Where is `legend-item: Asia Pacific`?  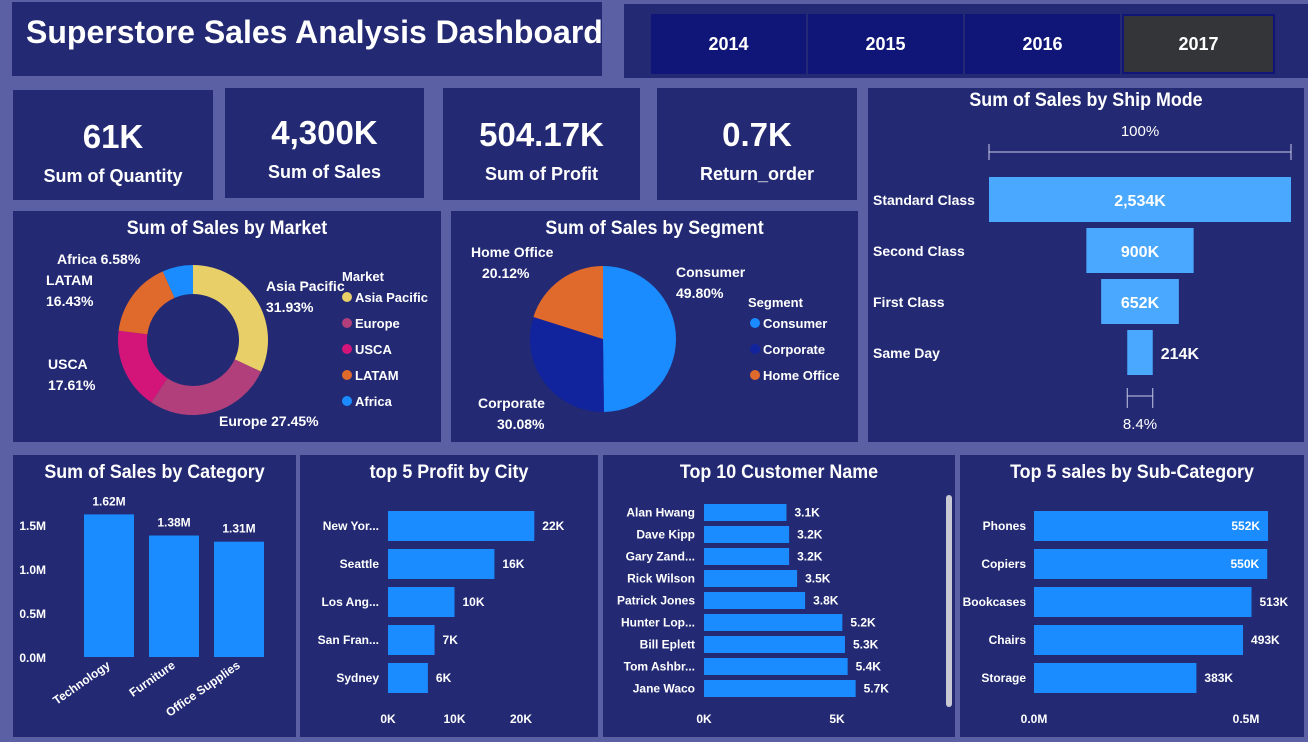 legend-item: Asia Pacific is located at coordinates (391, 297).